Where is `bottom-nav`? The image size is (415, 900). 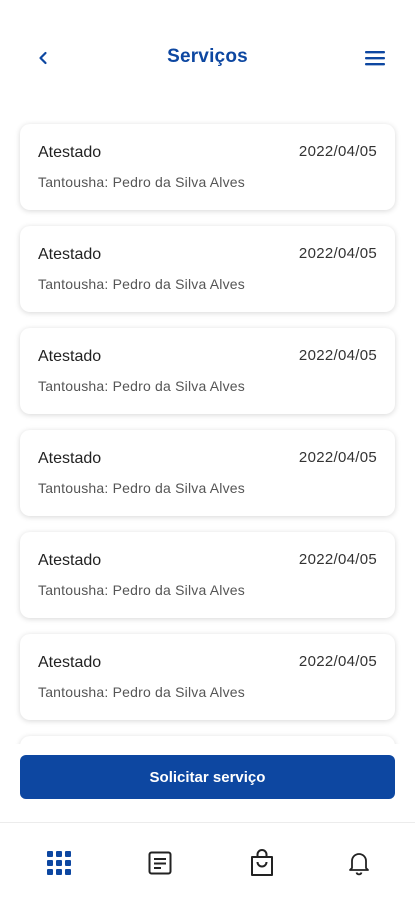
bottom-nav is located at coordinates (207, 861).